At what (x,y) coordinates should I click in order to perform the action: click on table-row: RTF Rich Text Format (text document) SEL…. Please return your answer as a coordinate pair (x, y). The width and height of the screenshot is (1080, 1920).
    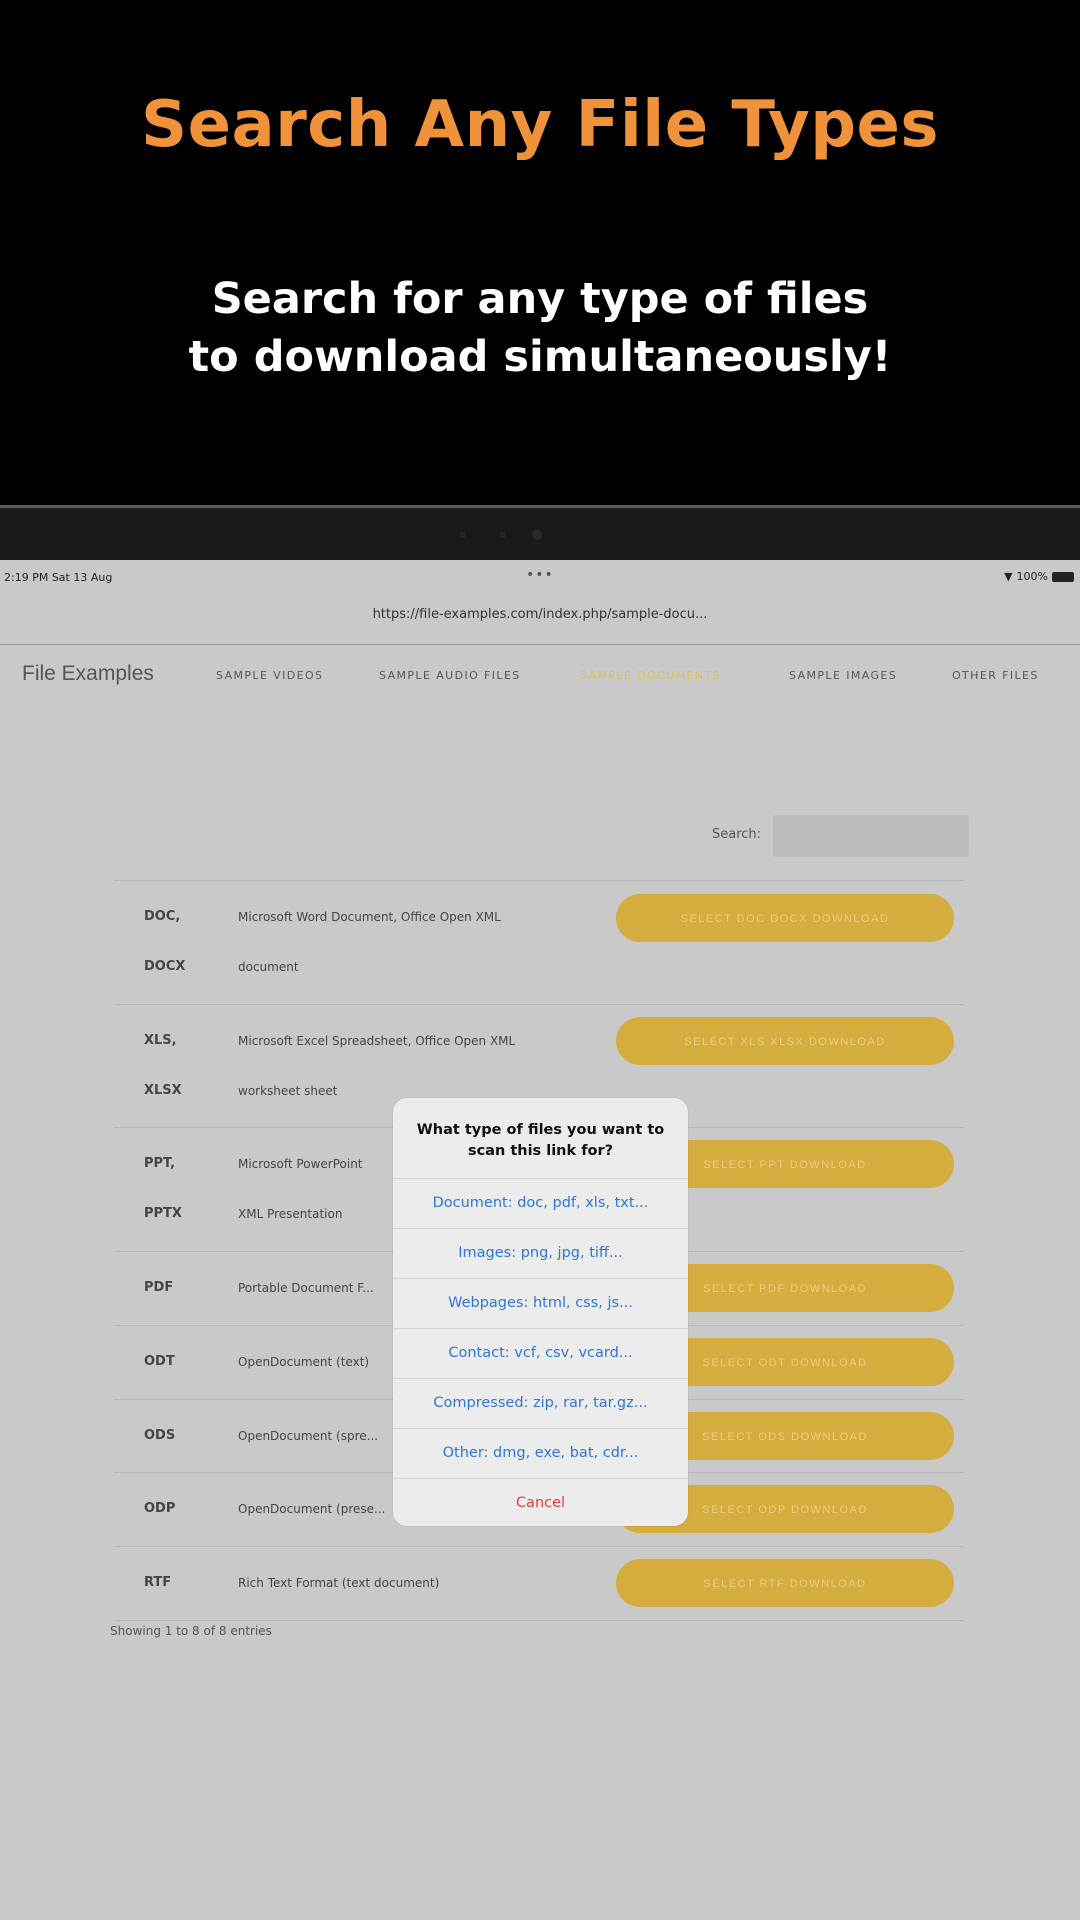
    Looking at the image, I should click on (539, 1583).